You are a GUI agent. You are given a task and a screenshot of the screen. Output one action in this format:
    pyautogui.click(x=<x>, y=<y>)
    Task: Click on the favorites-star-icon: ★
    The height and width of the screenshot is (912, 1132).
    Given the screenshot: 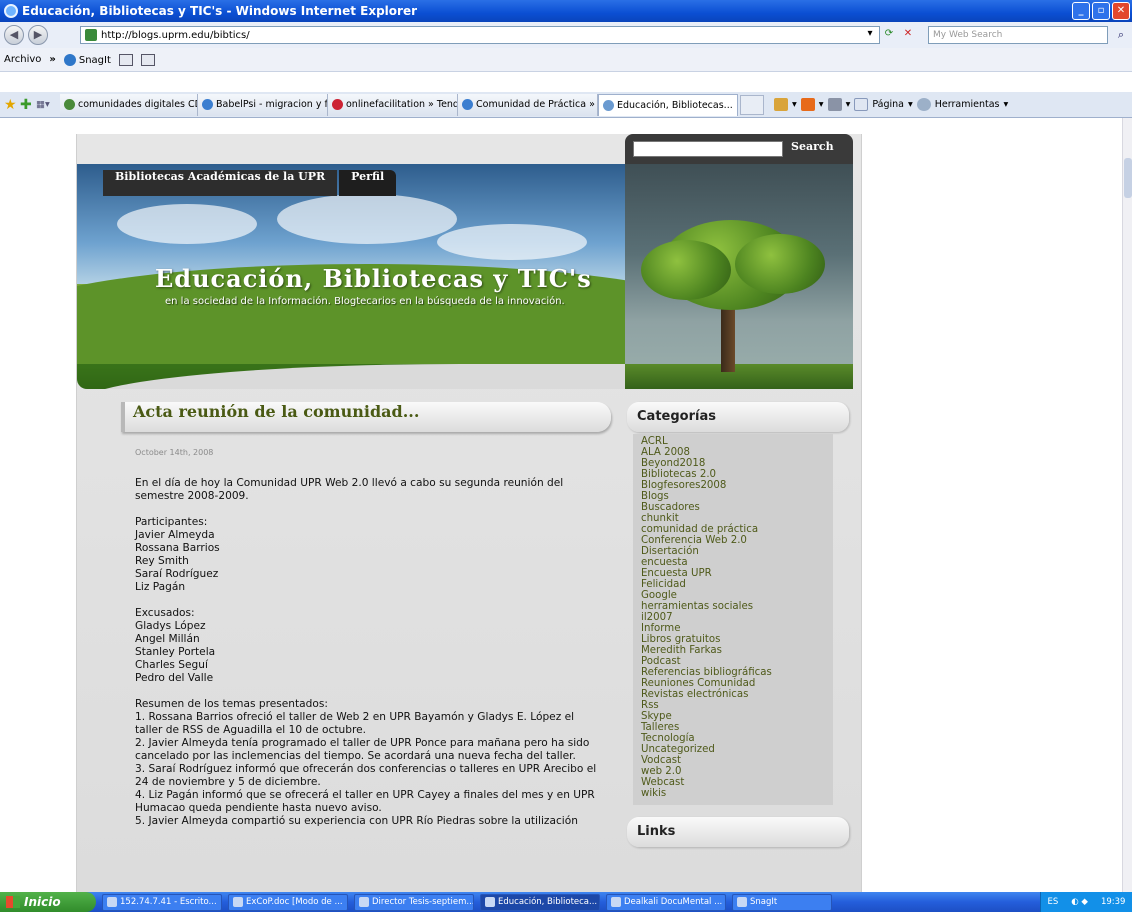 What is the action you would take?
    pyautogui.click(x=12, y=105)
    